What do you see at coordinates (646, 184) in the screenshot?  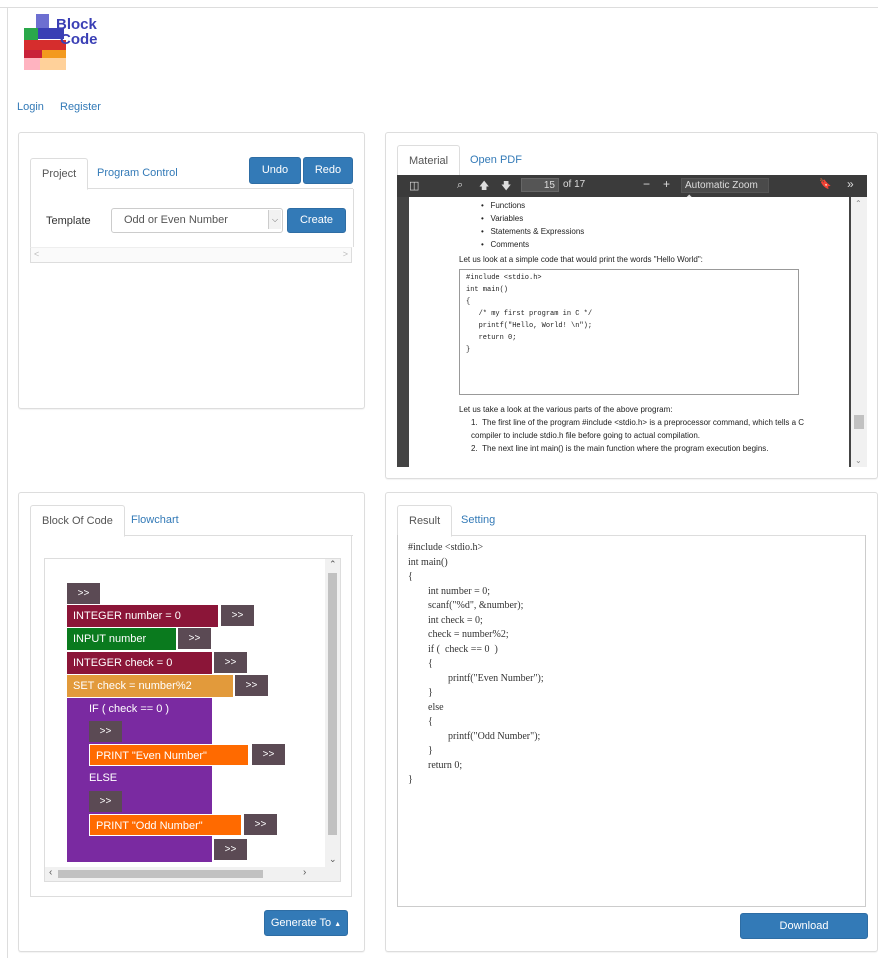 I see `zoom-out-icon: −` at bounding box center [646, 184].